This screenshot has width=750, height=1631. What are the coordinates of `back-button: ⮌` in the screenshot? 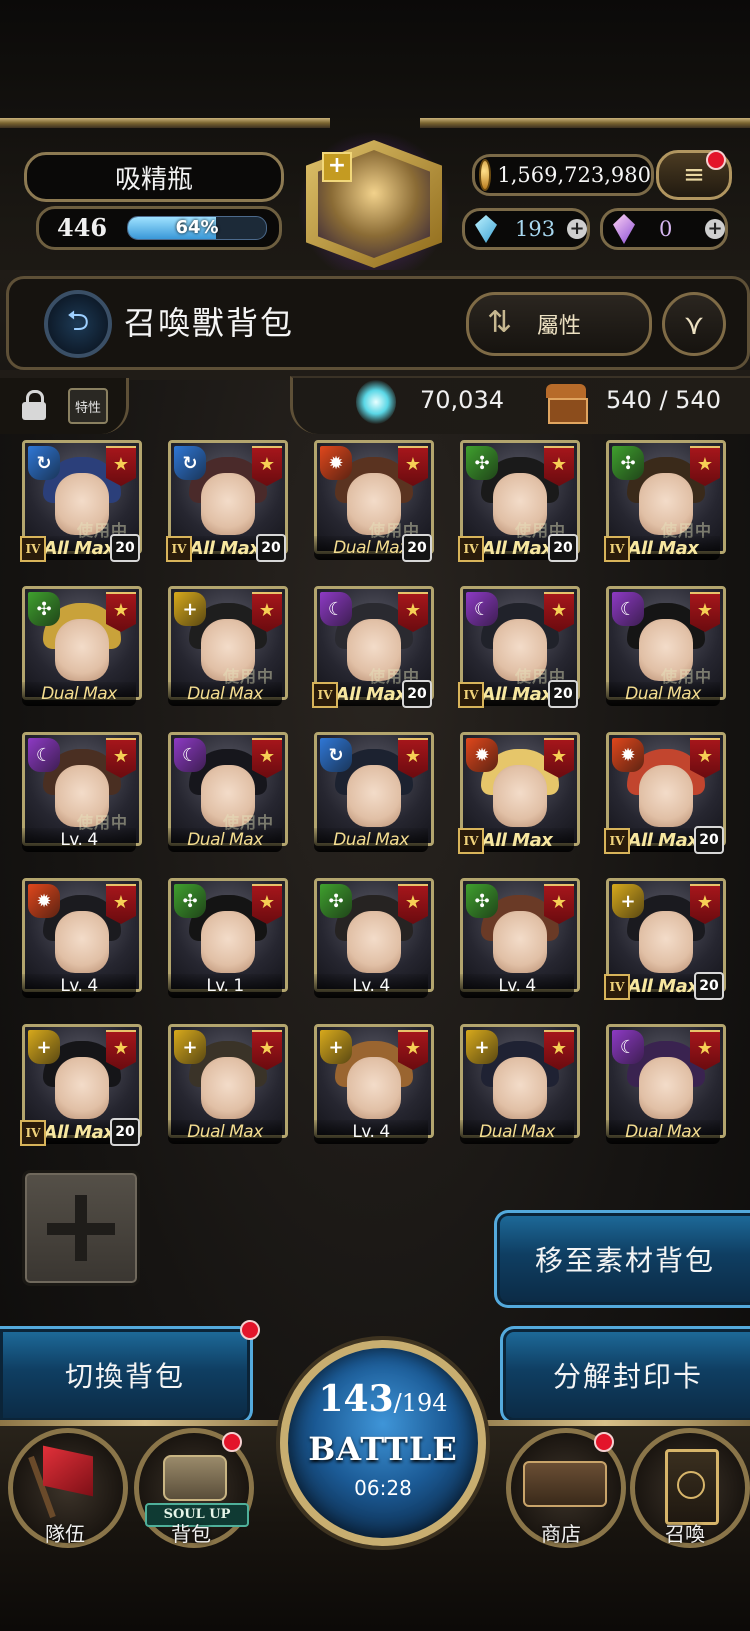 It's located at (78, 324).